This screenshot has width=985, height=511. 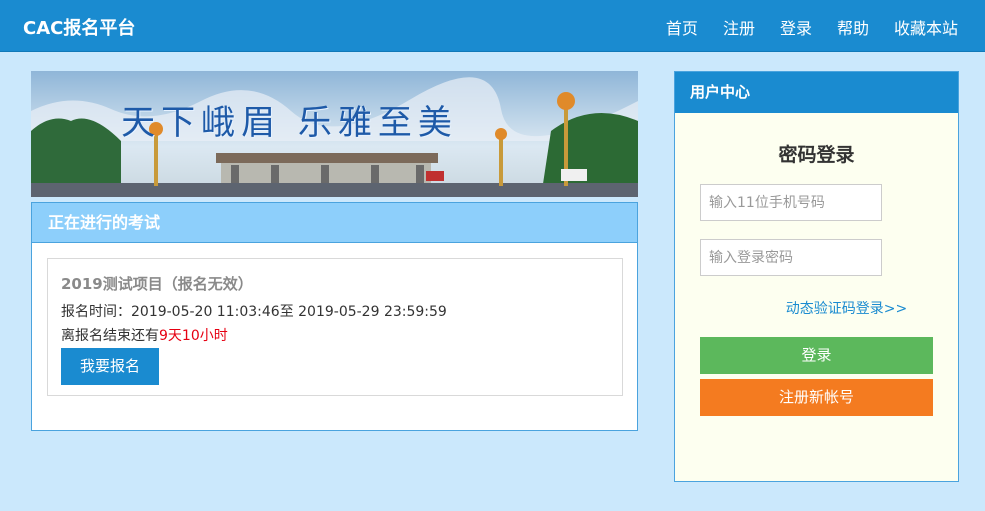 What do you see at coordinates (816, 92) in the screenshot?
I see `panel-title: 用户中心` at bounding box center [816, 92].